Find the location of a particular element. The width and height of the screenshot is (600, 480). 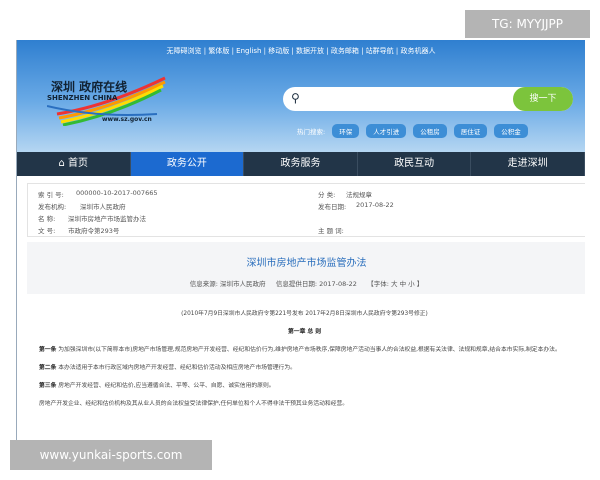

hot-label: 热门搜索: is located at coordinates (311, 132).